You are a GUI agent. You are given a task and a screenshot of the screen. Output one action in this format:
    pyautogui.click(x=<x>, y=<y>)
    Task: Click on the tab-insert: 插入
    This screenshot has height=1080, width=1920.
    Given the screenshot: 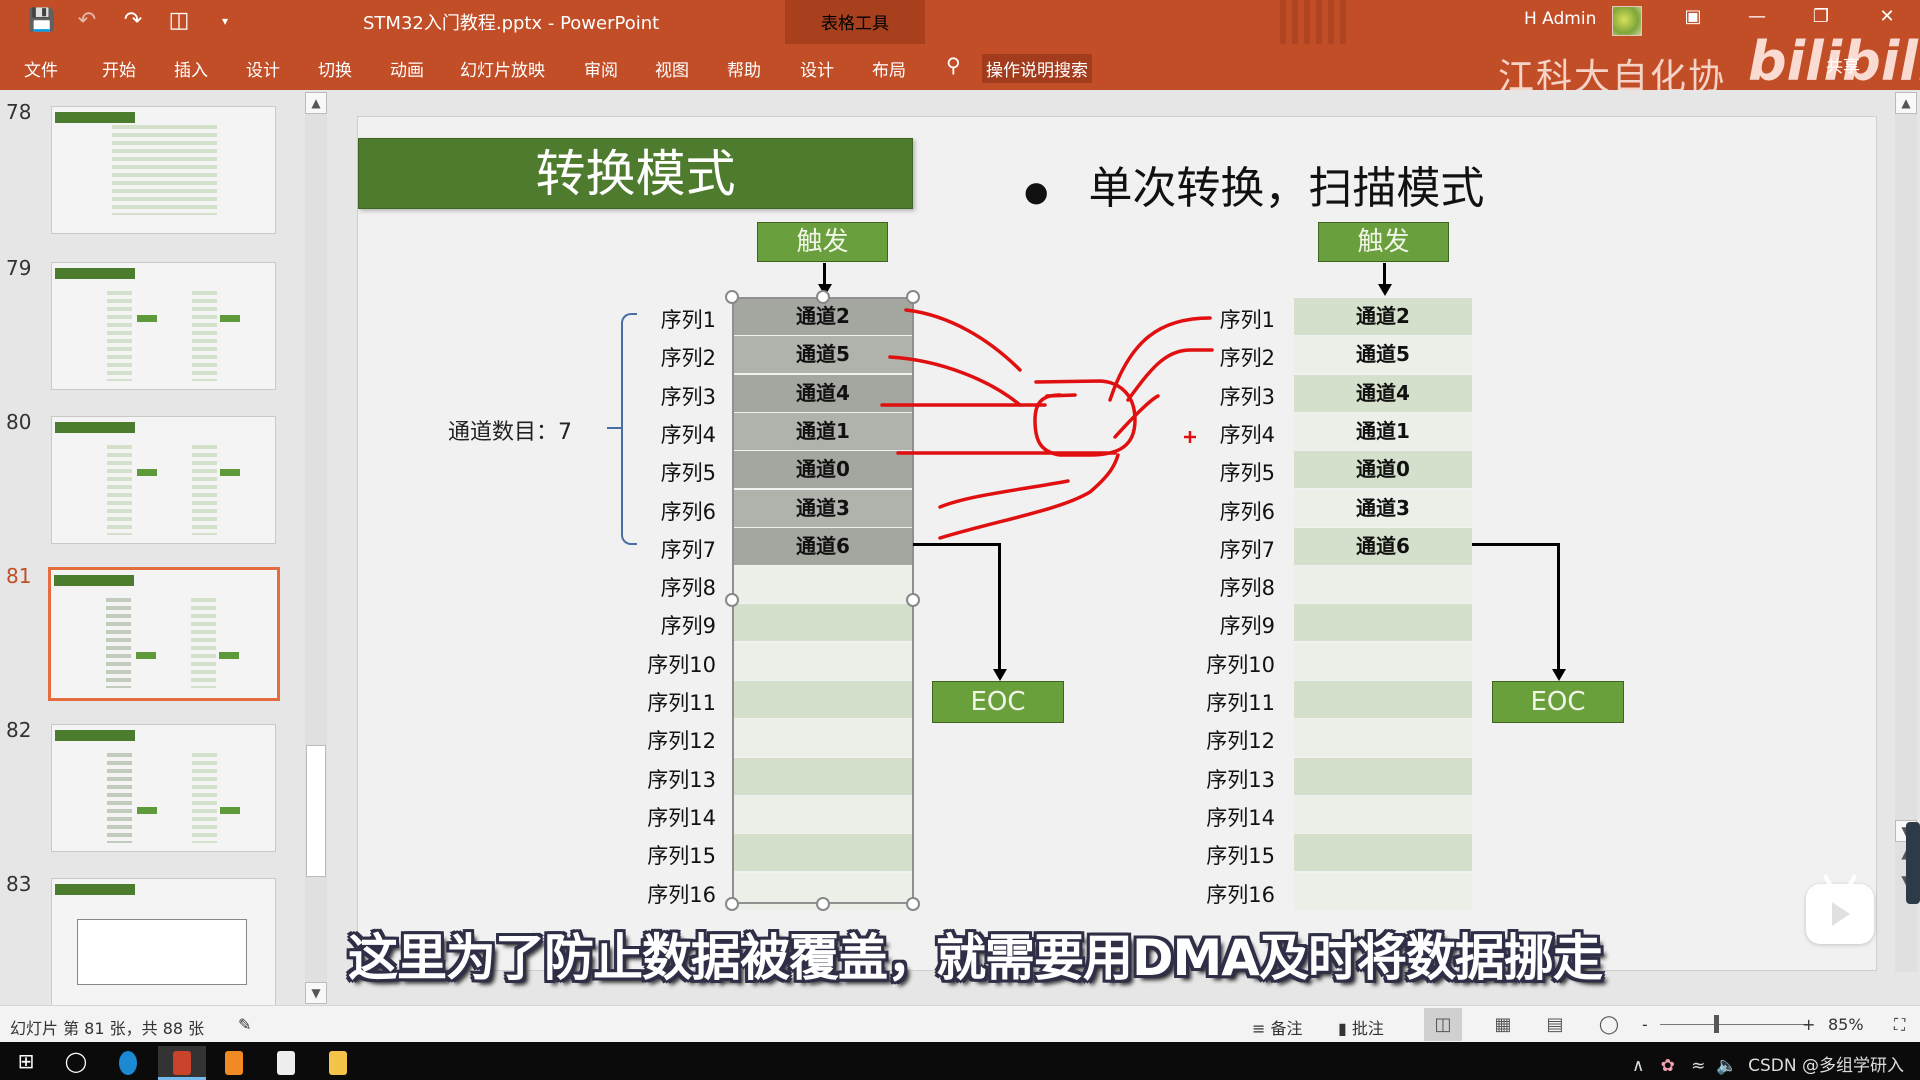 What is the action you would take?
    pyautogui.click(x=191, y=68)
    